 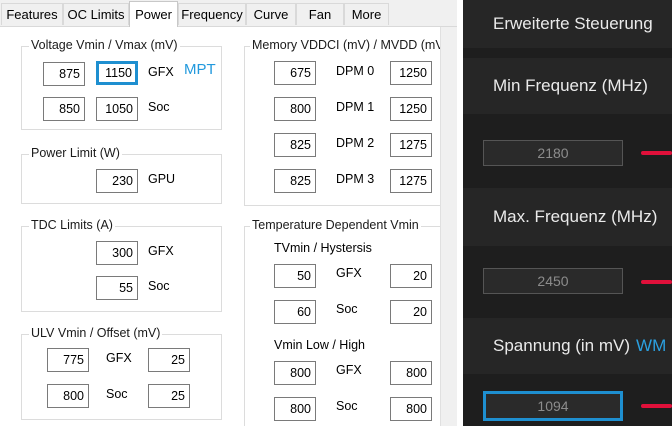 What do you see at coordinates (295, 73) in the screenshot?
I see `dpm0-vddci-input: 675` at bounding box center [295, 73].